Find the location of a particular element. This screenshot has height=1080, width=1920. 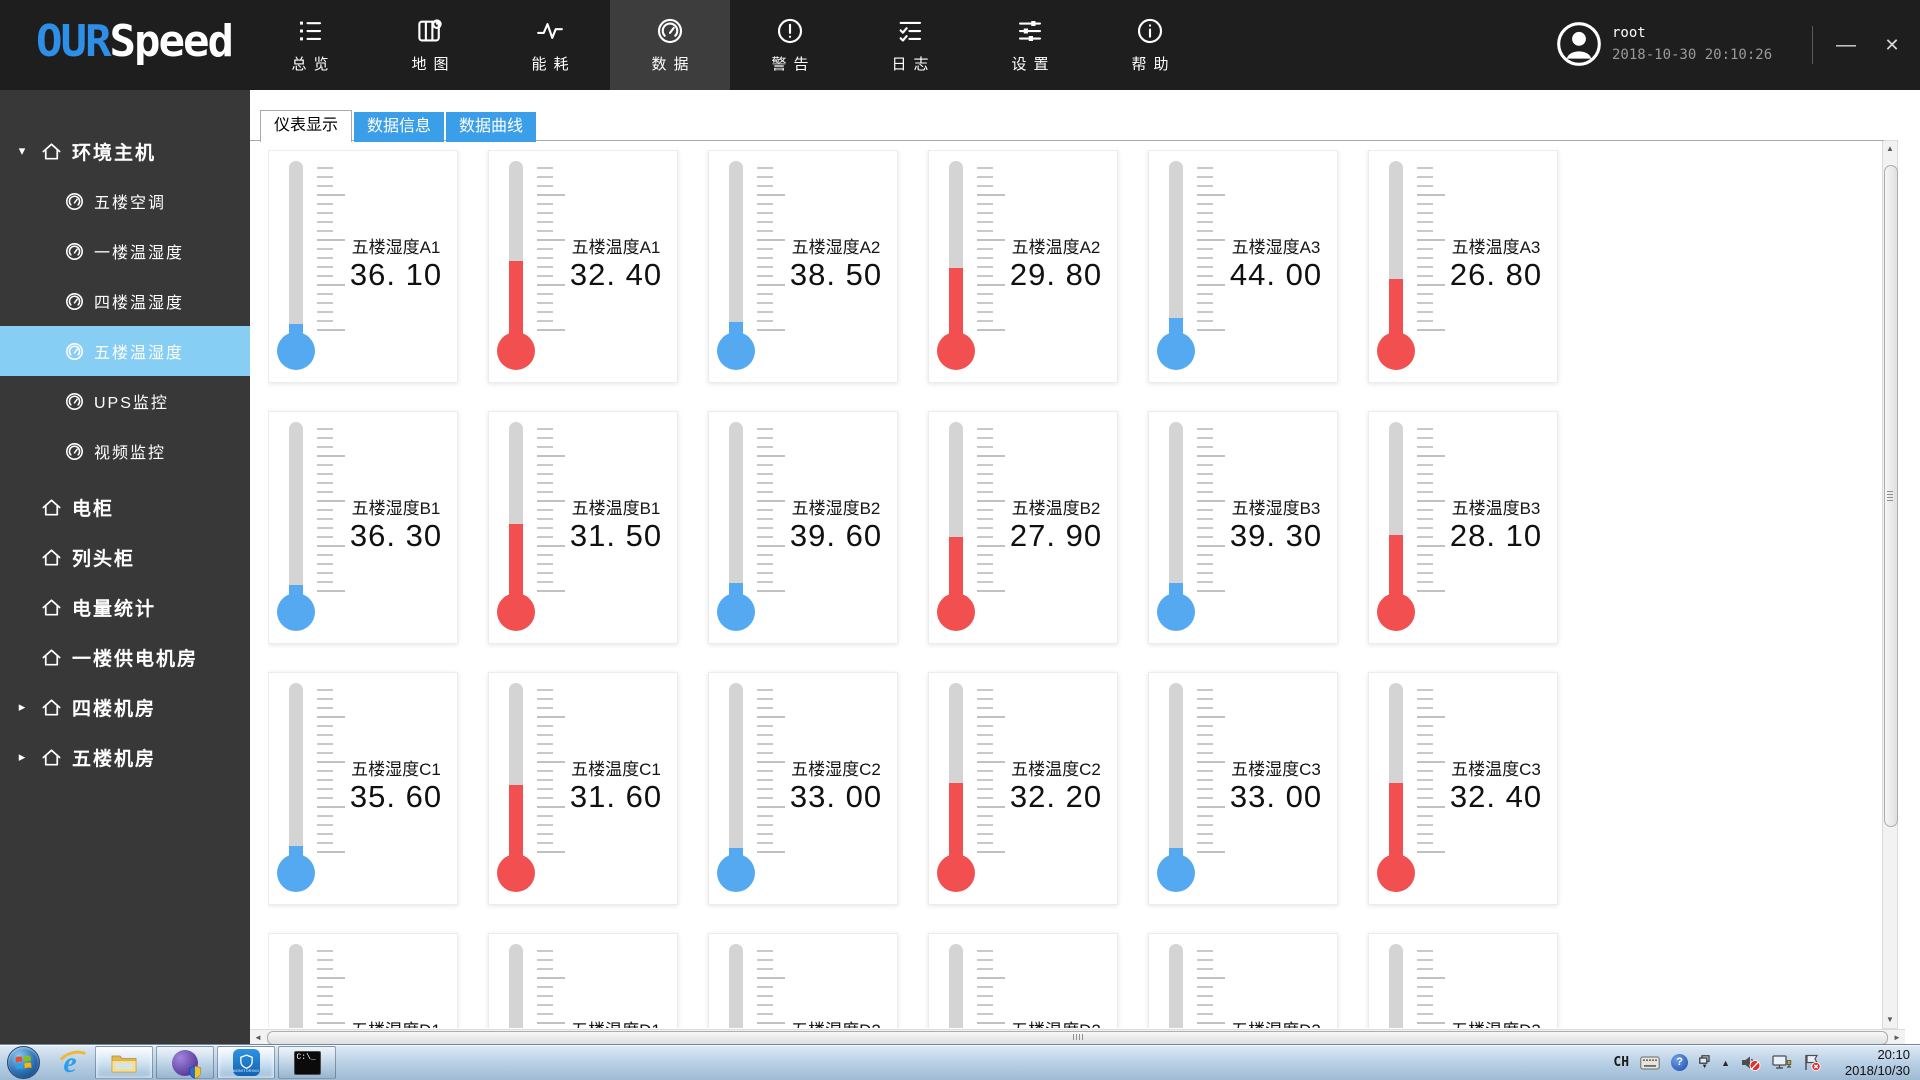

nav-item-data: 数据 is located at coordinates (670, 45).